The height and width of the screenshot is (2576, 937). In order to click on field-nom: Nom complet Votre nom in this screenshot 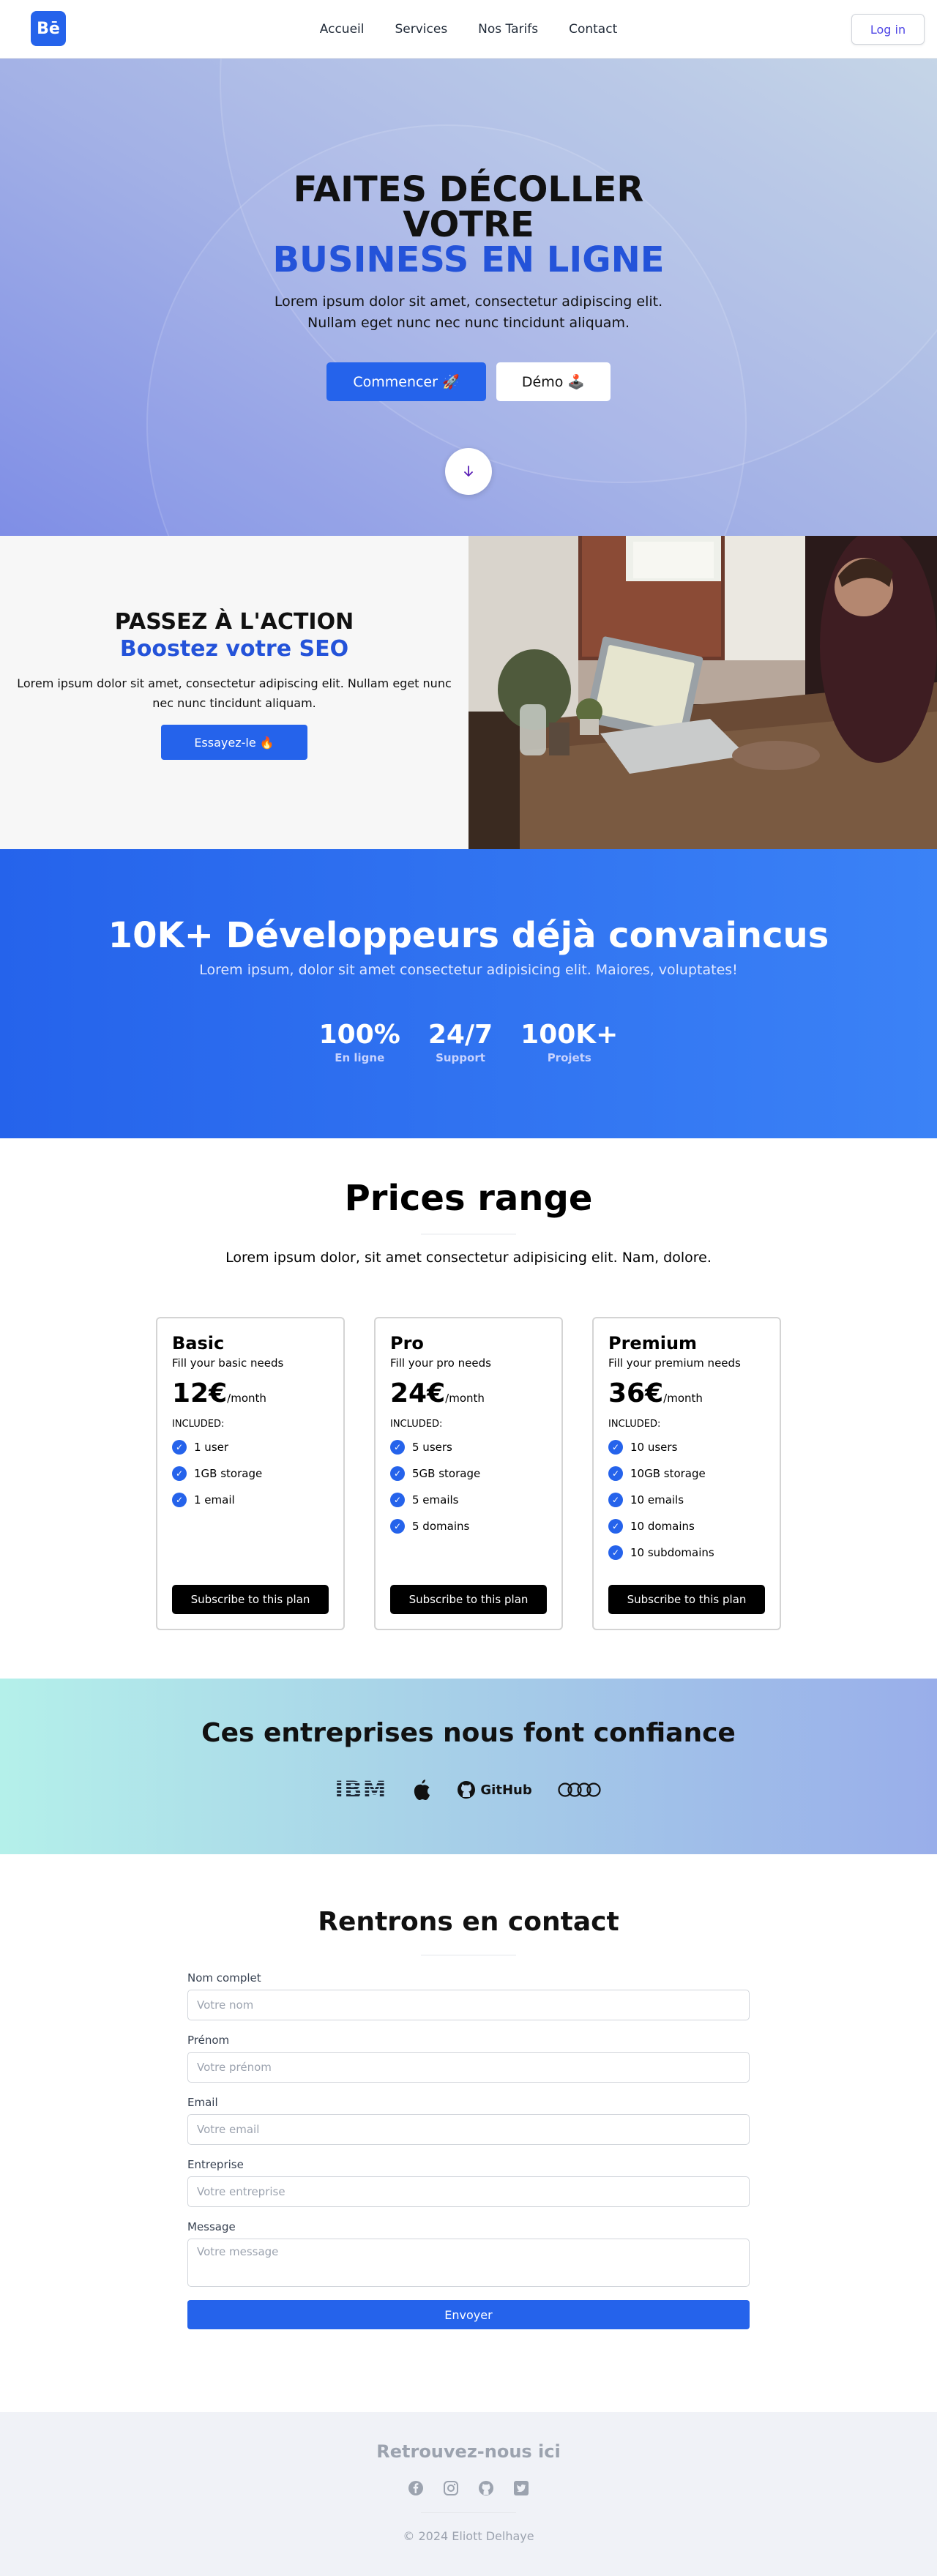, I will do `click(468, 1995)`.